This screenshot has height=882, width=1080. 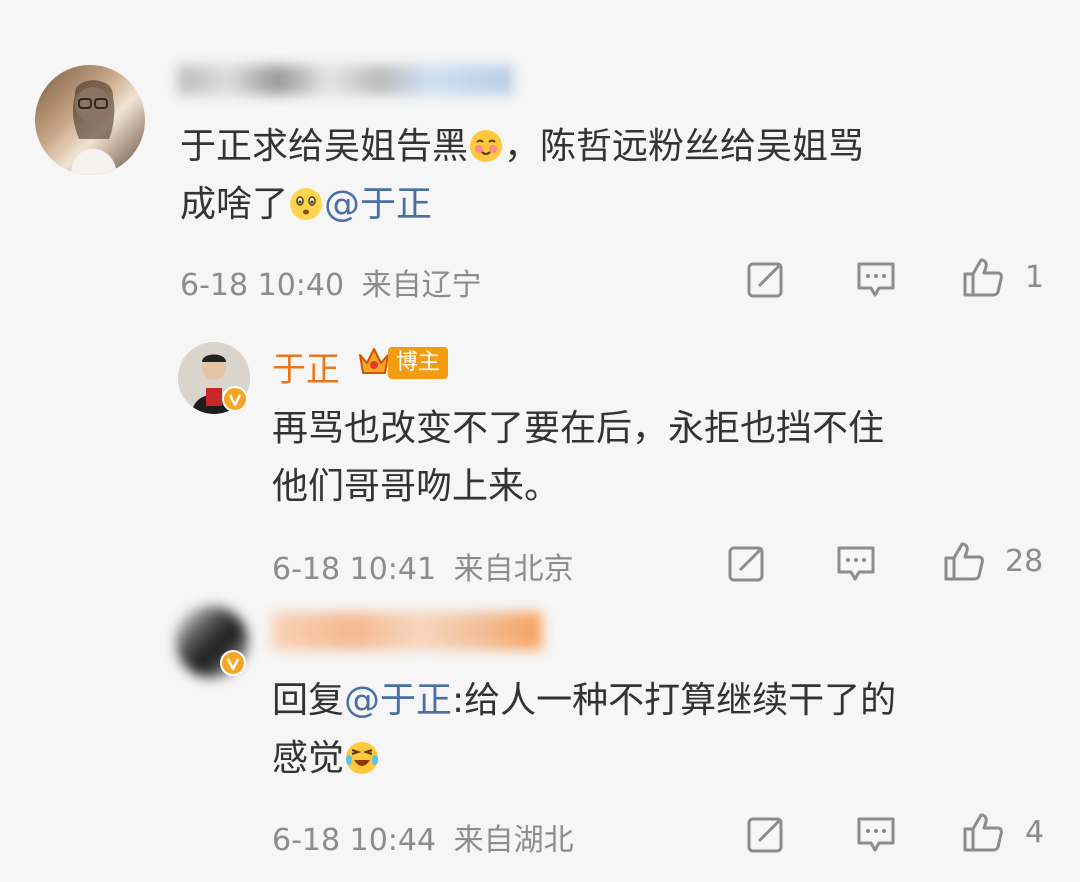 I want to click on emoji-laughing-icon, so click(x=362, y=758).